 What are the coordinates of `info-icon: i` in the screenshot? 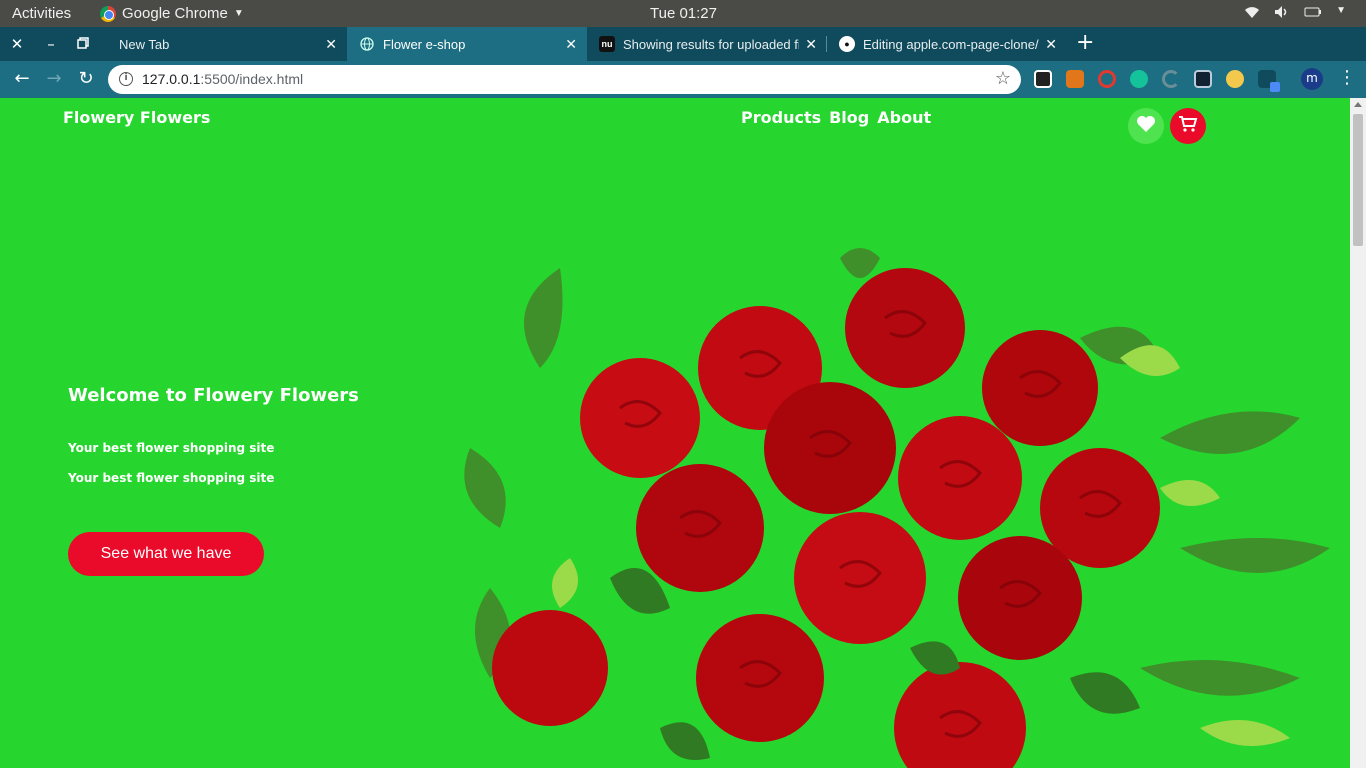 It's located at (126, 79).